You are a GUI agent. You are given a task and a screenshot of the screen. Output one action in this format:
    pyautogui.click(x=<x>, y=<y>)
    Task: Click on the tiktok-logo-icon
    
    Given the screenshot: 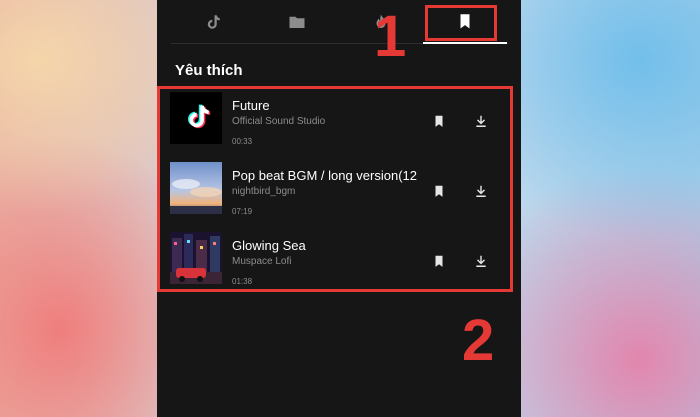 What is the action you would take?
    pyautogui.click(x=196, y=118)
    